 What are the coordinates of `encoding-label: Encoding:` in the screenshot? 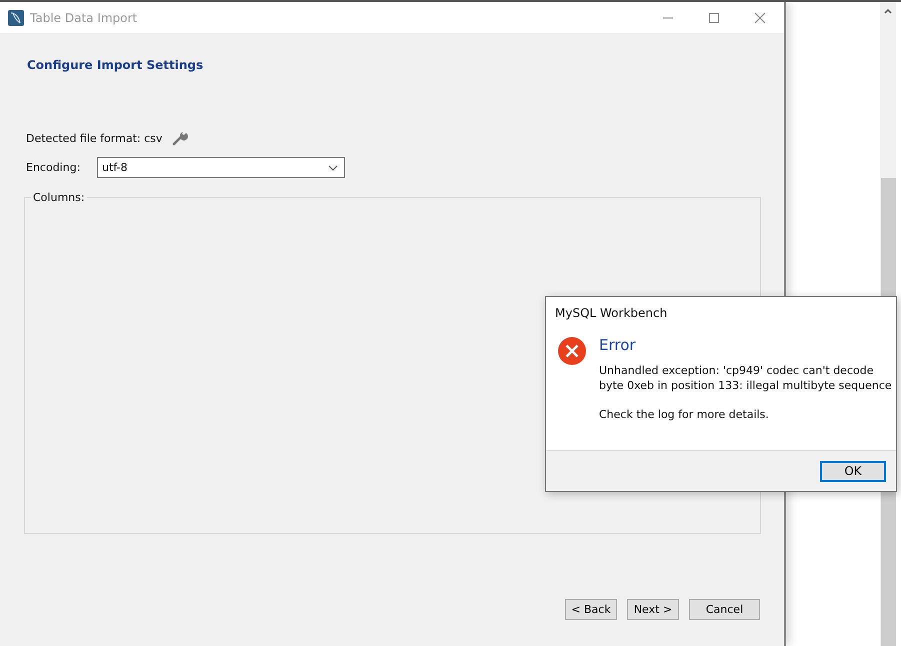 It's located at (54, 167).